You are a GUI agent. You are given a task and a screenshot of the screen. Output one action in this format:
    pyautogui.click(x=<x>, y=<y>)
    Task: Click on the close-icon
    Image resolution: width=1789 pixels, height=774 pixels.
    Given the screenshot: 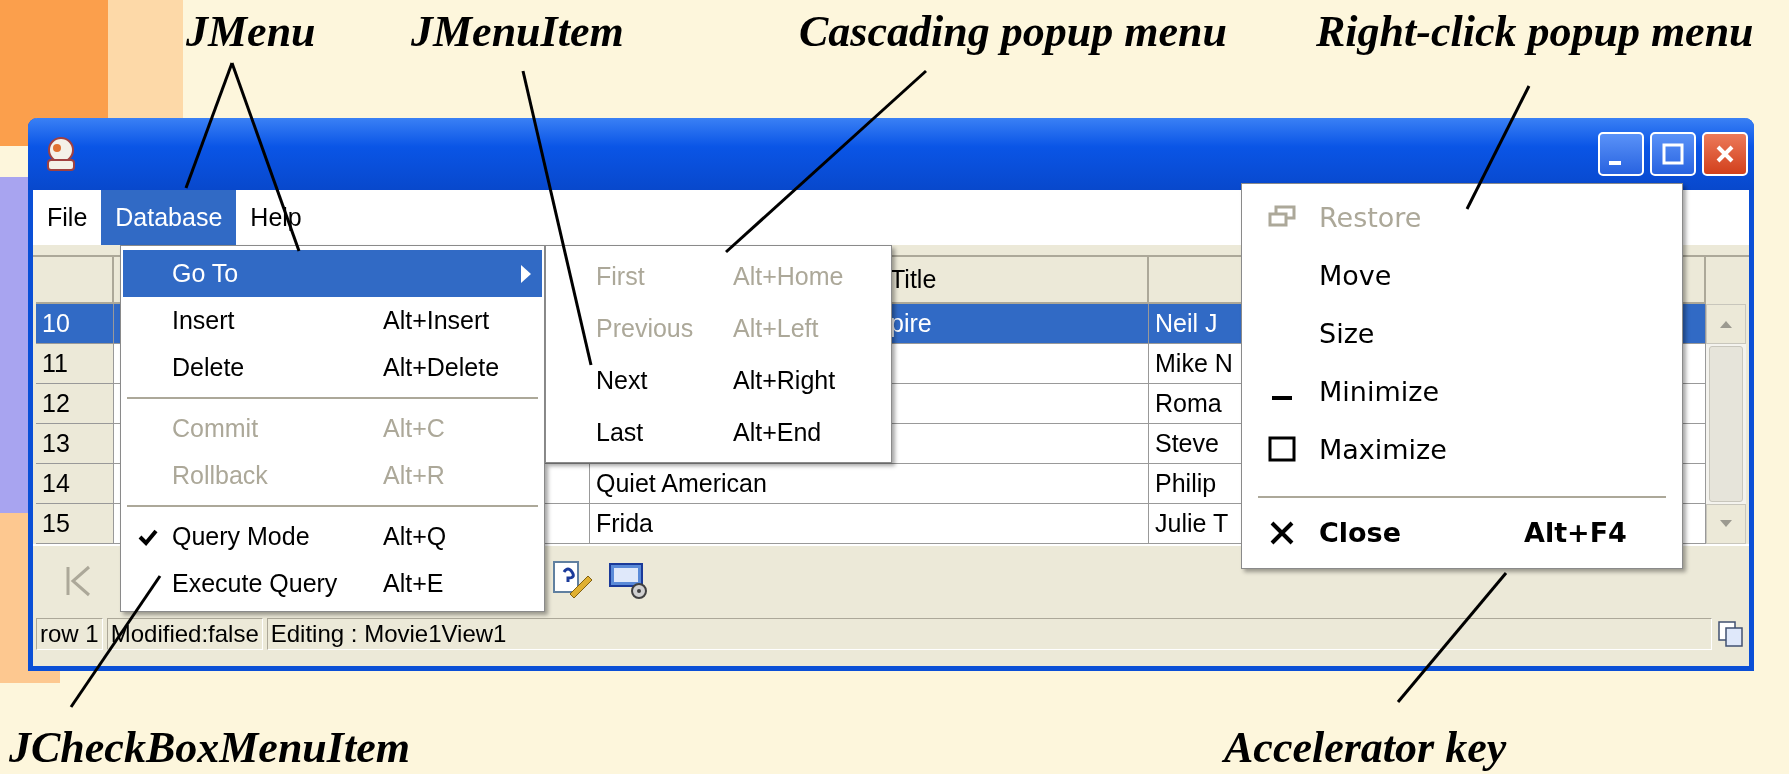 What is the action you would take?
    pyautogui.click(x=1725, y=154)
    